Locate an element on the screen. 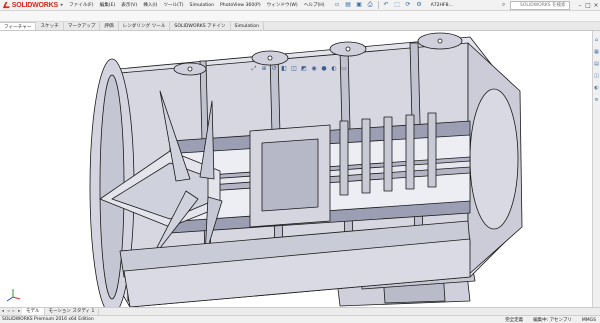 This screenshot has width=600, height=323. menu-help: ヘルプ(H) is located at coordinates (314, 5).